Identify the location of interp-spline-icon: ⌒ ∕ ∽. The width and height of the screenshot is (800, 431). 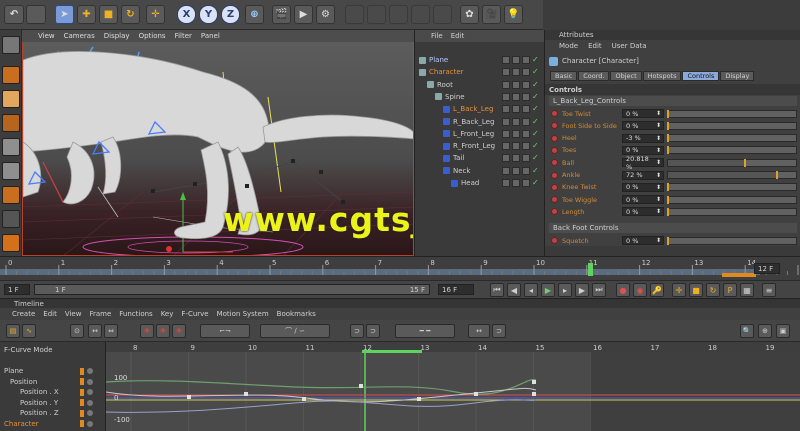
(295, 331).